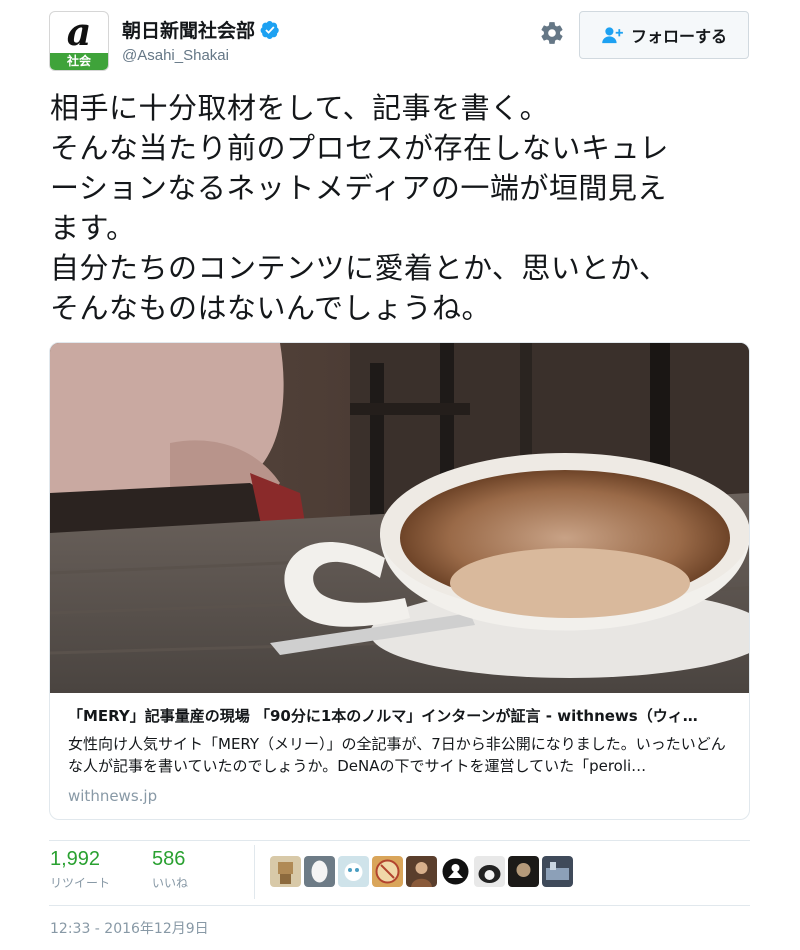  I want to click on avatar-badge: 社会, so click(79, 61).